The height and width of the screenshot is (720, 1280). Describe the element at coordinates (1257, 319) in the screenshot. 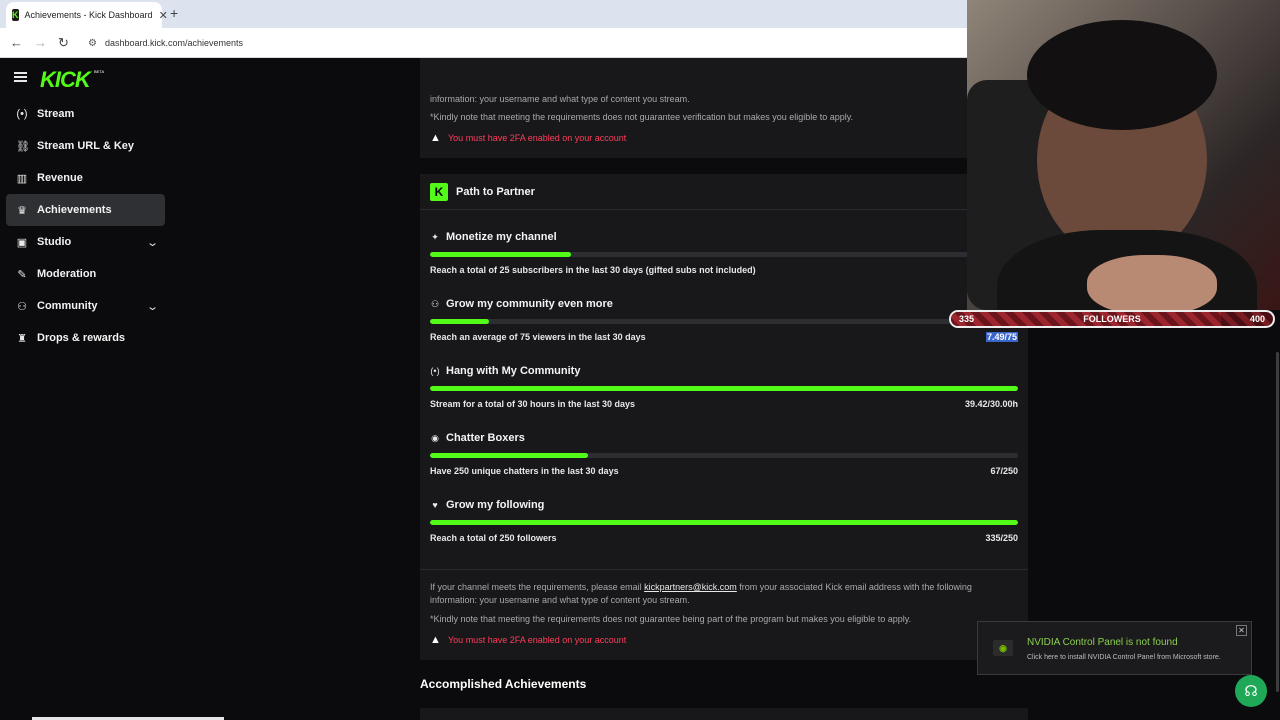

I see `followers-goal: 400` at that location.